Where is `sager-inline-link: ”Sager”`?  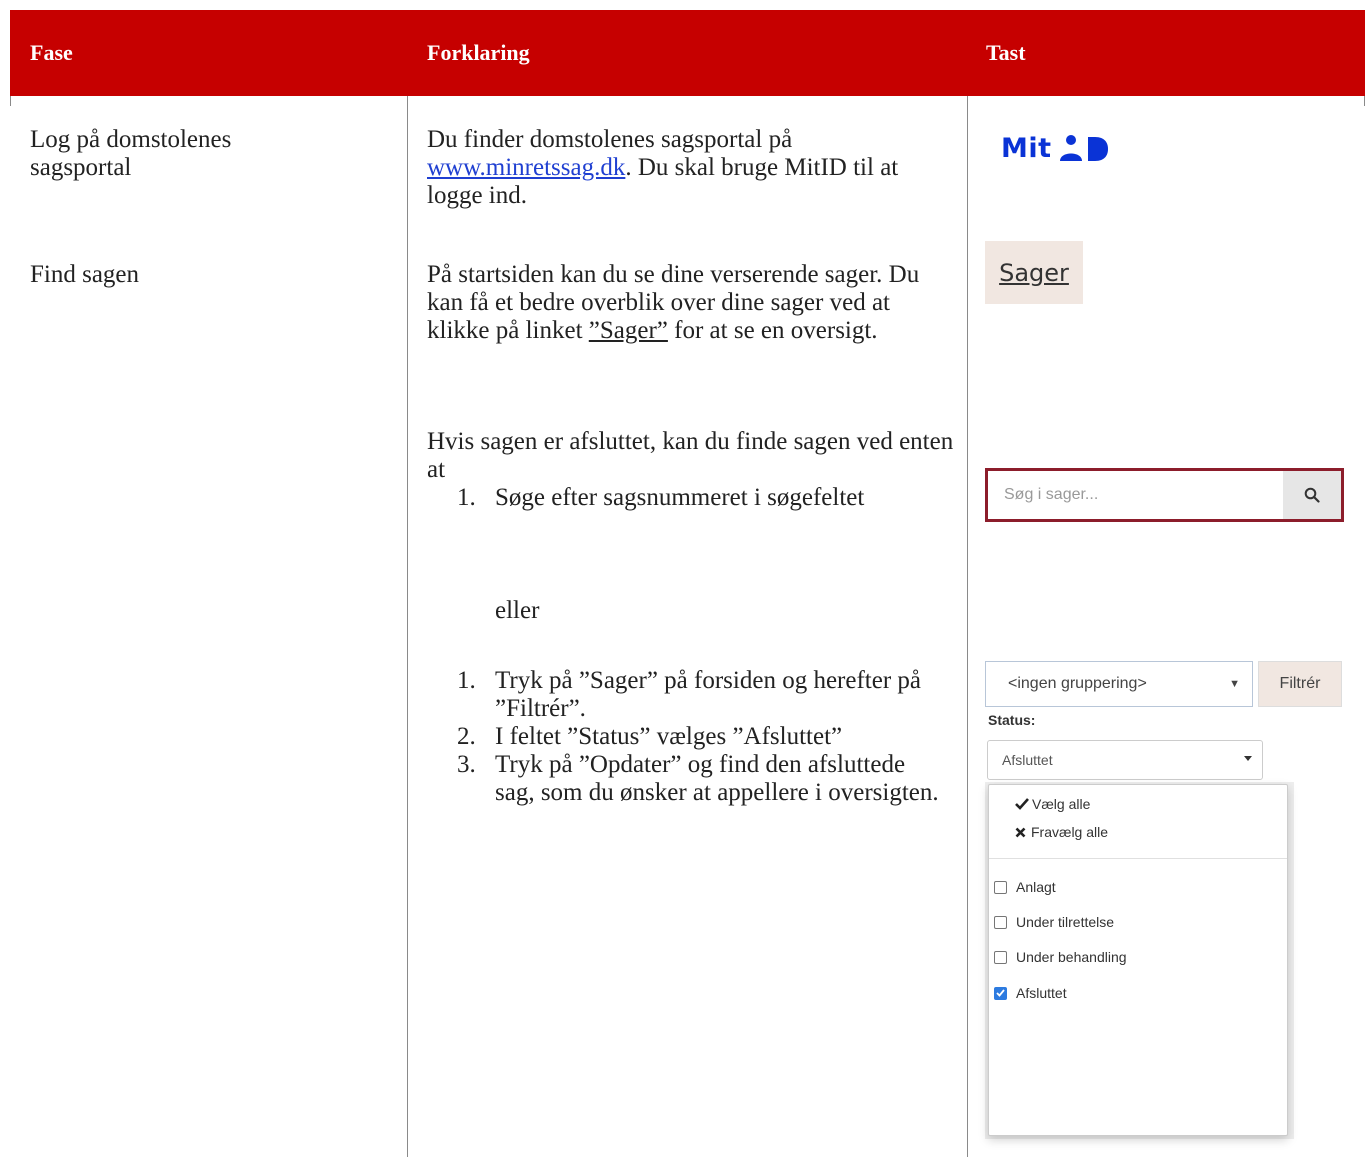
sager-inline-link: ”Sager” is located at coordinates (628, 330).